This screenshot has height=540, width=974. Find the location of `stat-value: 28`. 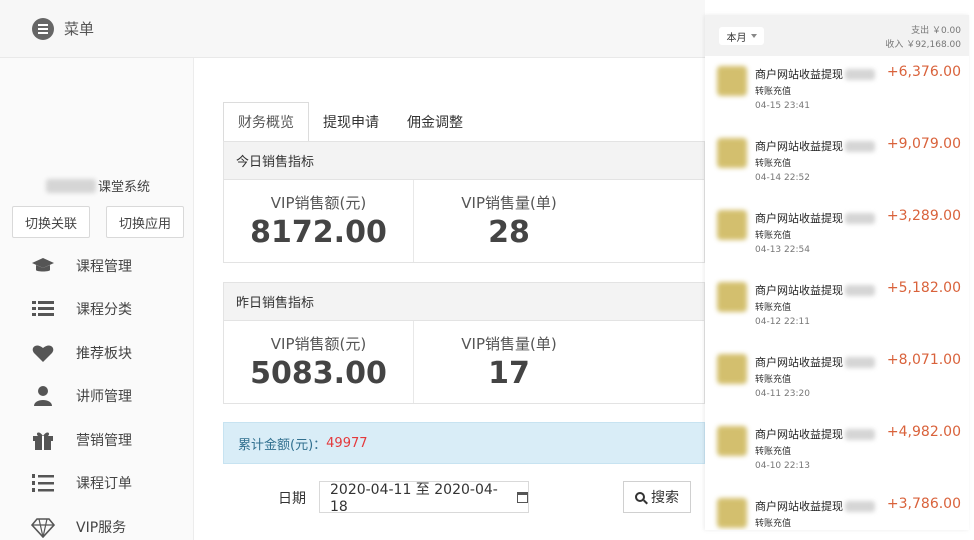

stat-value: 28 is located at coordinates (509, 232).